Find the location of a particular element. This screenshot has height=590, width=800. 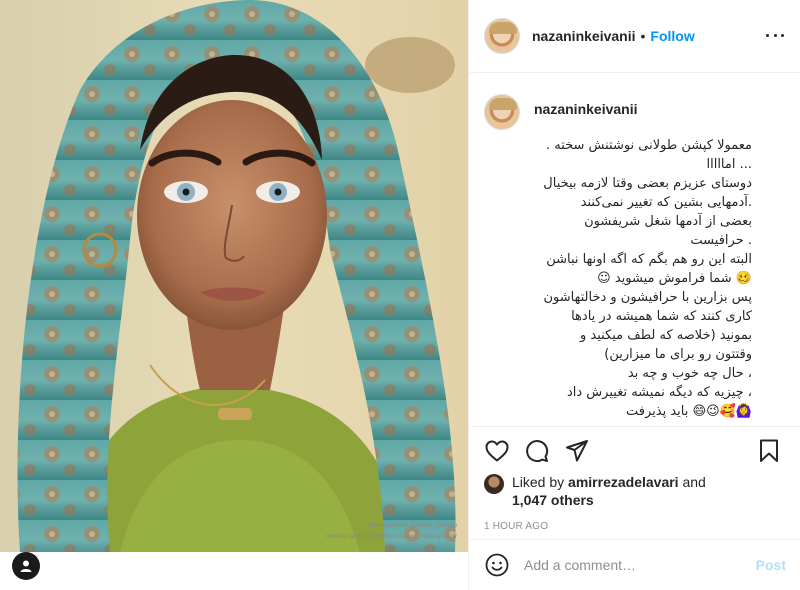

post-header: nazaninkeivanii • Follow is located at coordinates (635, 36).